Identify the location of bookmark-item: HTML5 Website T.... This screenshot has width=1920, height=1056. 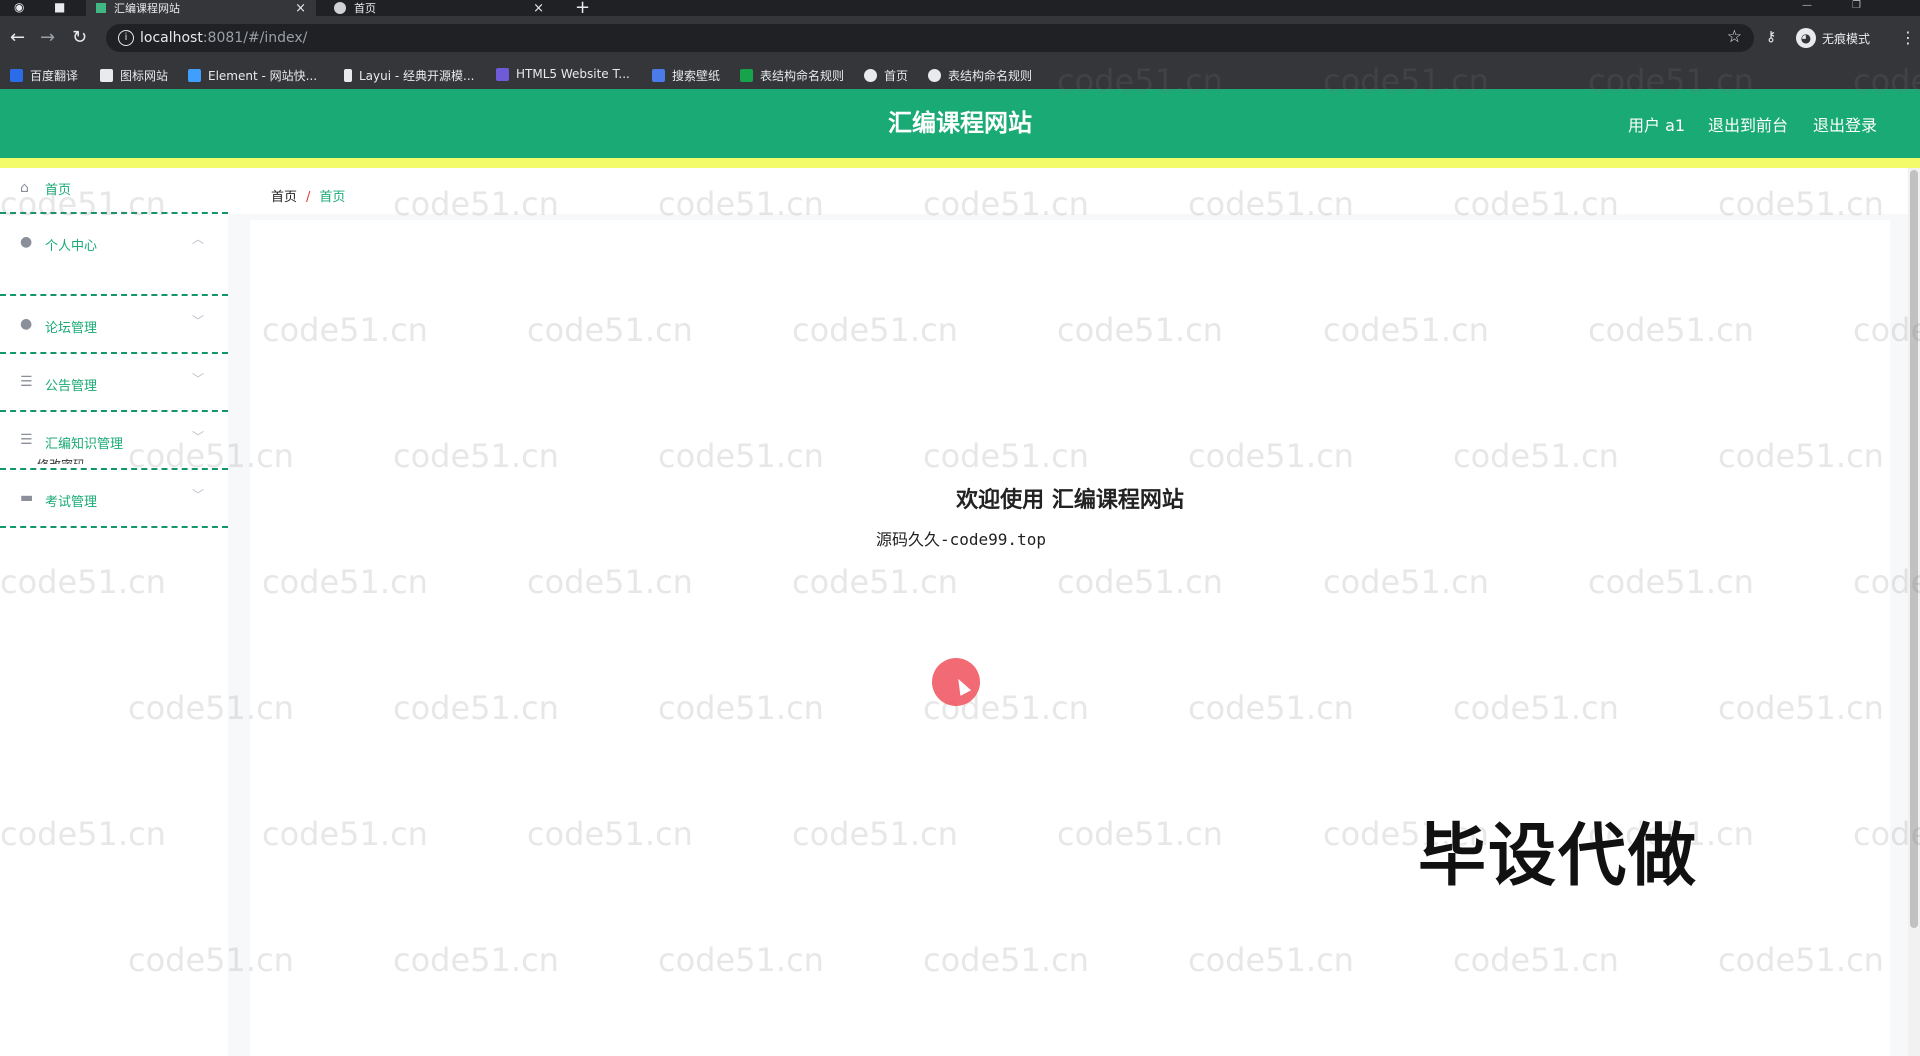
(563, 74).